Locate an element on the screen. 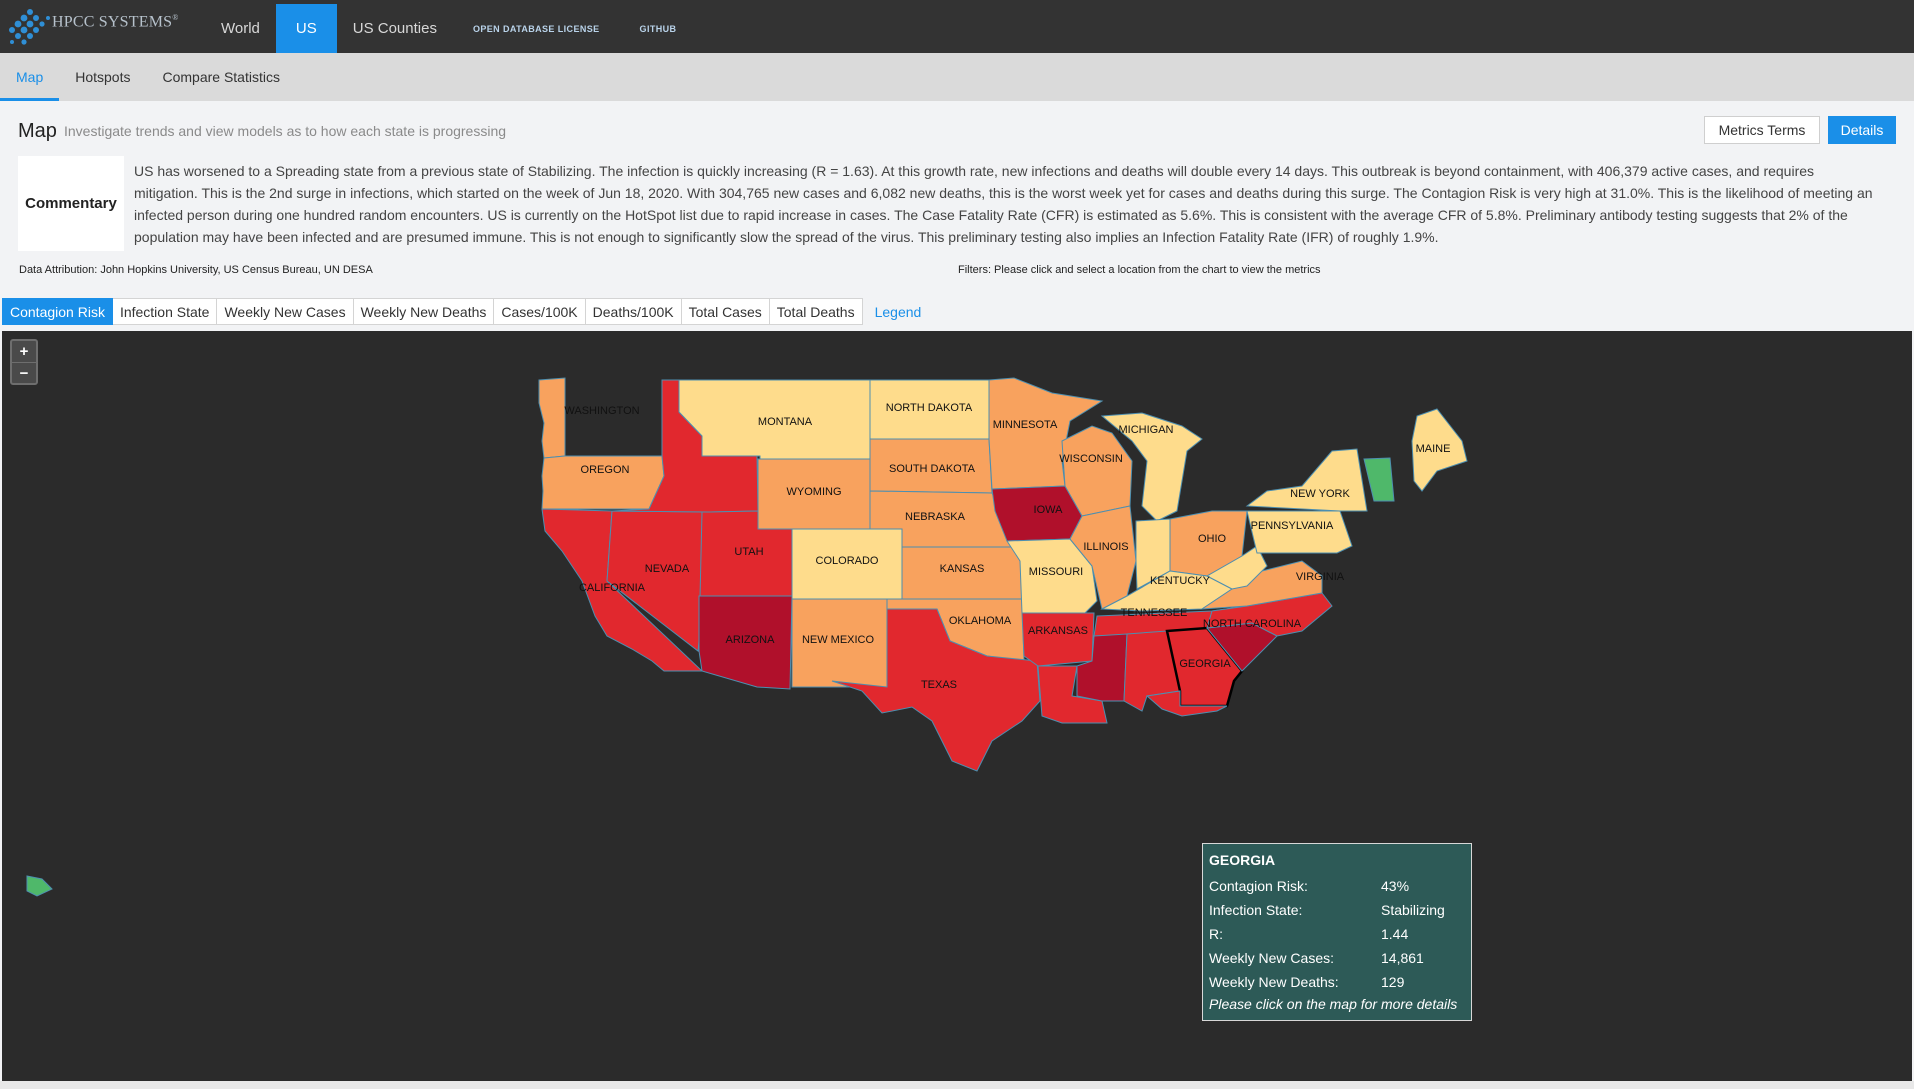 Image resolution: width=1914 pixels, height=1089 pixels. state-label: MAINE is located at coordinates (1433, 449).